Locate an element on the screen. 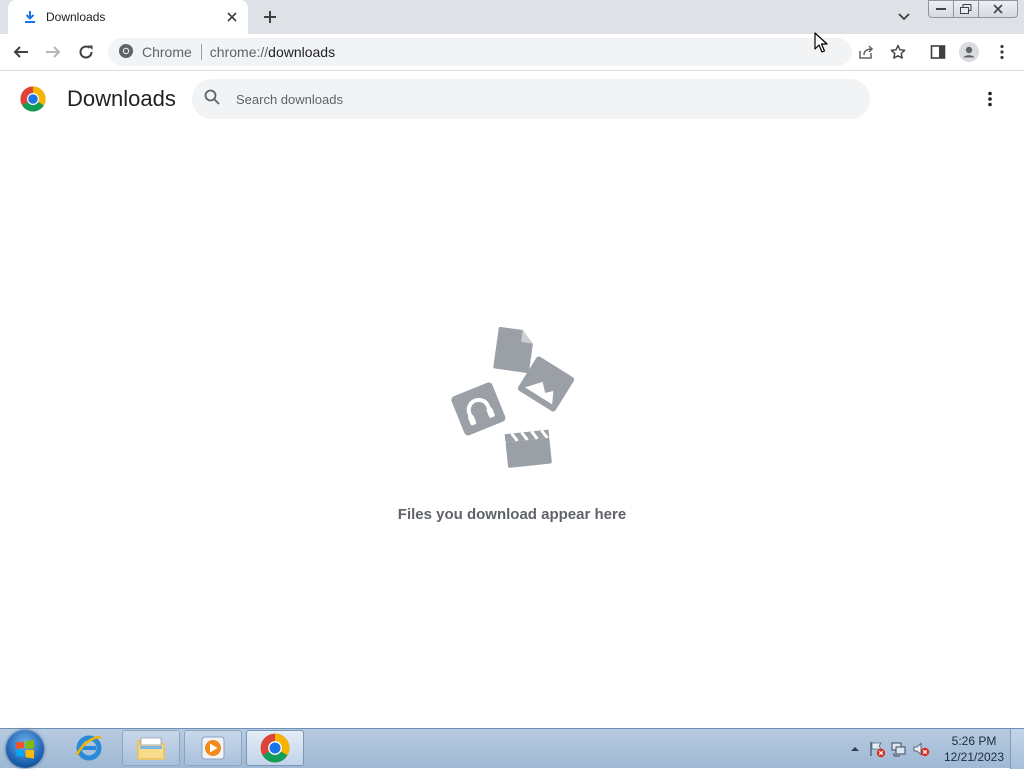 This screenshot has height=769, width=1024. bookmark-star-button is located at coordinates (898, 52).